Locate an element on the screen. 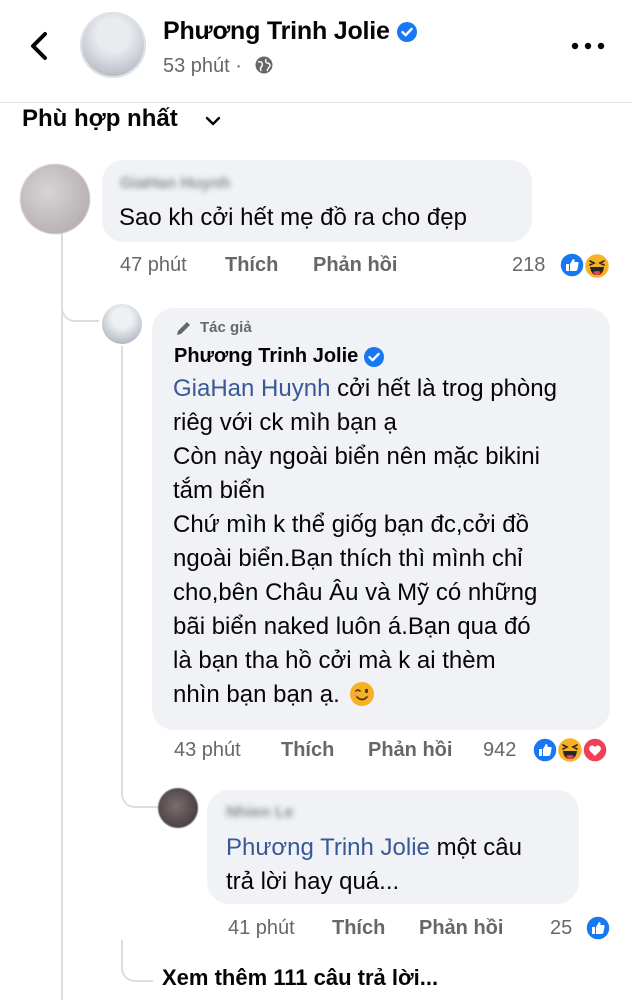  replier-avatar is located at coordinates (178, 808).